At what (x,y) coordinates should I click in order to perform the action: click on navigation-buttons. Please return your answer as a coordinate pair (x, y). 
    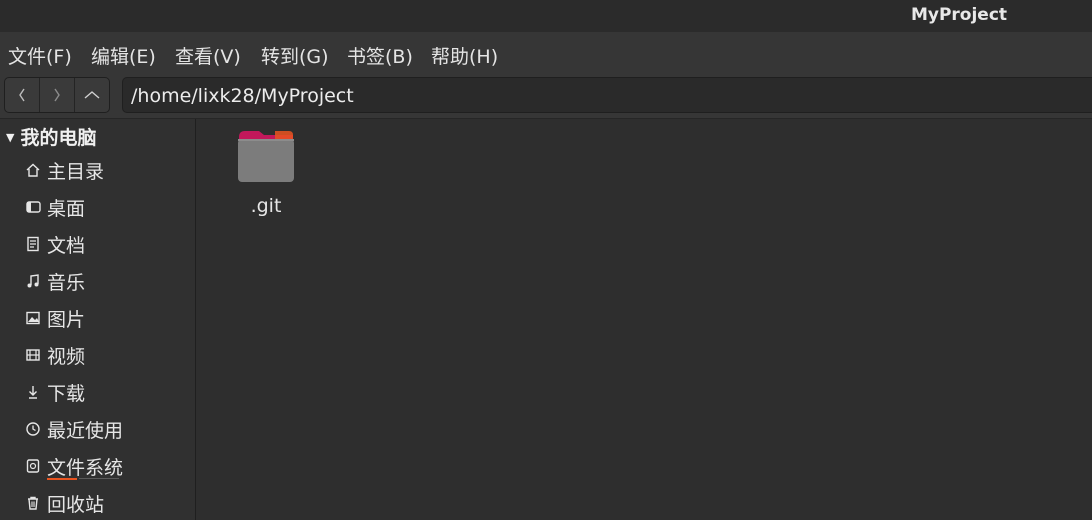
    Looking at the image, I should click on (57, 95).